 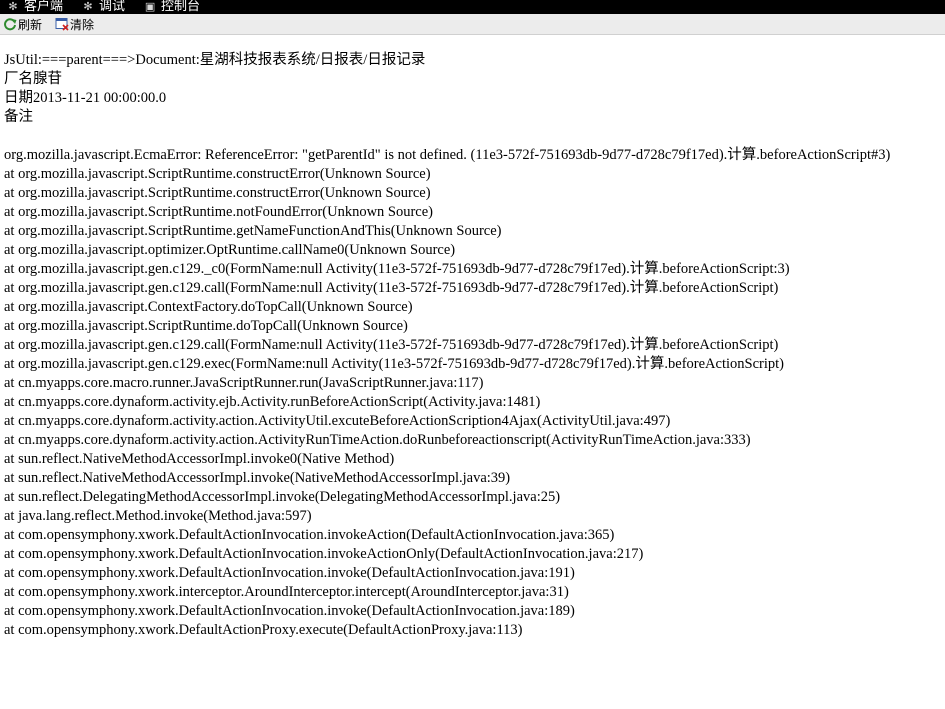 What do you see at coordinates (85, 98) in the screenshot?
I see `info-date: 日期2013-11-21 00:00:00.0` at bounding box center [85, 98].